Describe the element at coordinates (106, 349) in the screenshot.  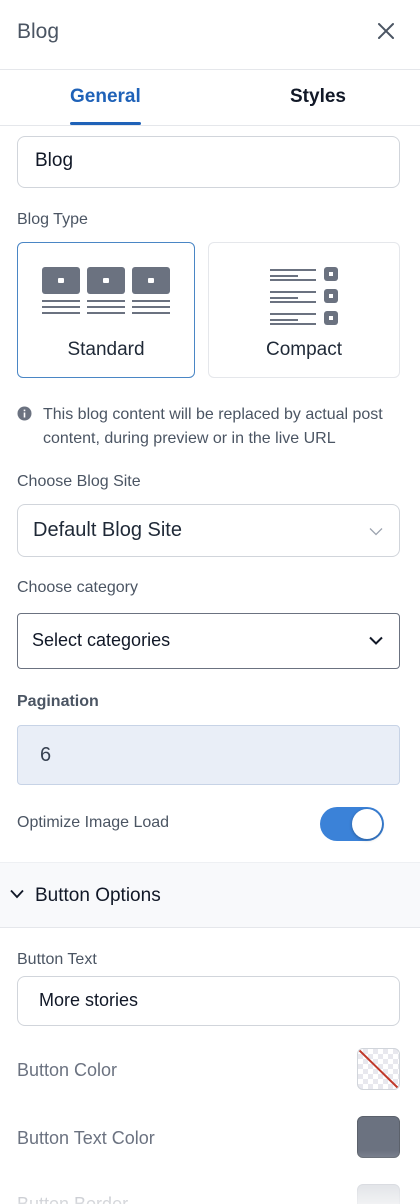
I see `blog-type-standard-label: Standard` at that location.